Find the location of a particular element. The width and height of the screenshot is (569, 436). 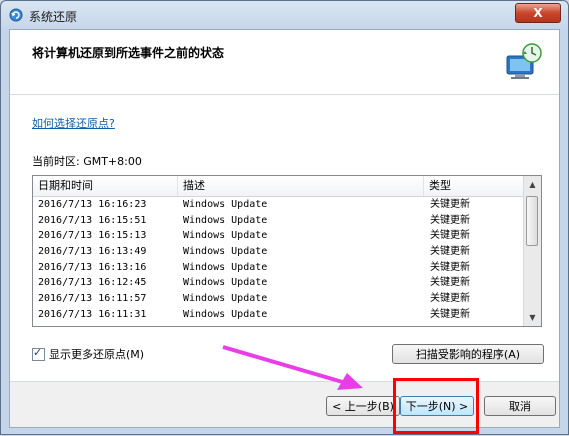

scroll-up-arrow-icon: ▲ is located at coordinates (532, 184).